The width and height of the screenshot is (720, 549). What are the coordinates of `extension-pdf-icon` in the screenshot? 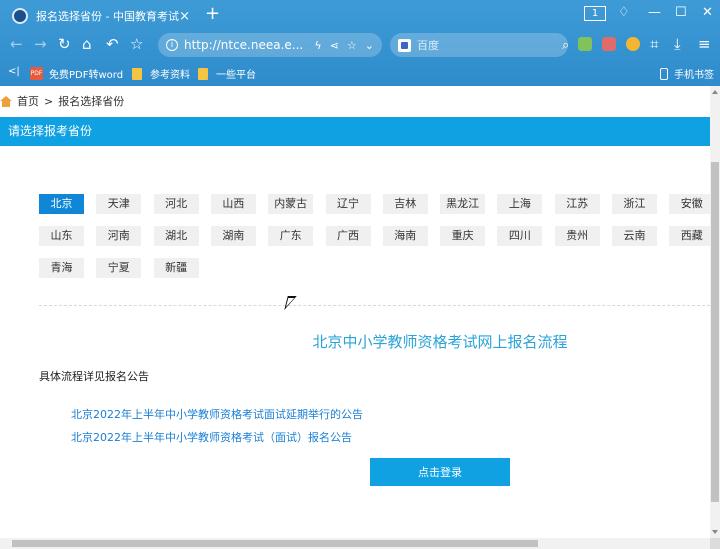 It's located at (609, 44).